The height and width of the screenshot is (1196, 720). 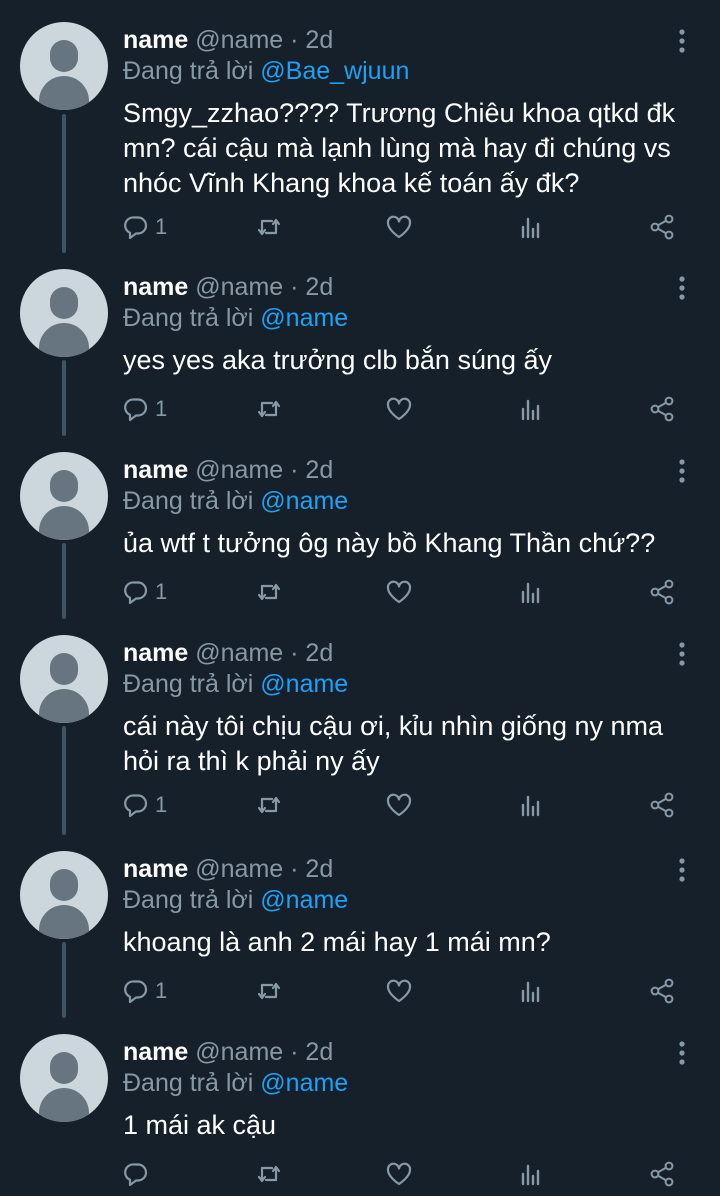 I want to click on reply-button, so click(x=139, y=1174).